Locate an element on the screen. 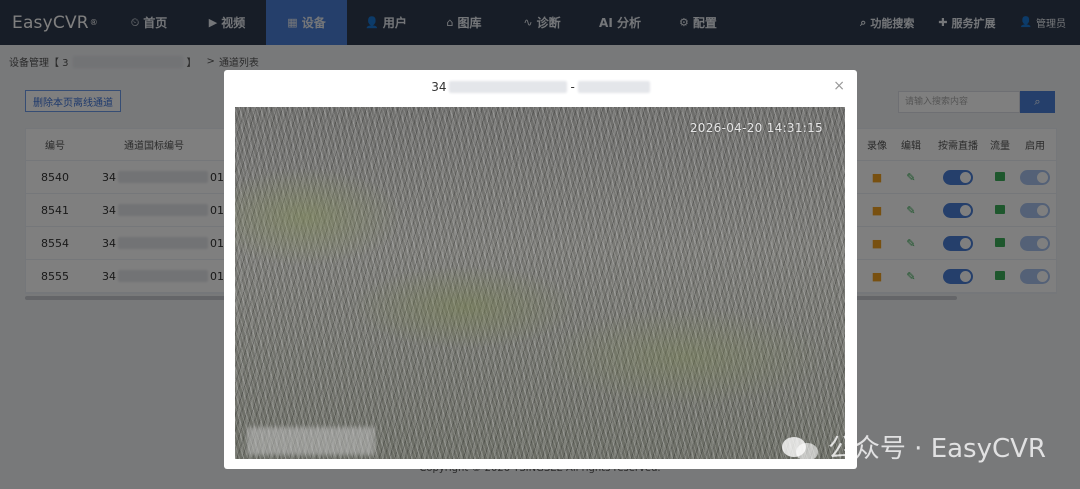 Image resolution: width=1080 pixels, height=489 pixels. watermark-text: 公众号 · EasyCVR is located at coordinates (936, 449).